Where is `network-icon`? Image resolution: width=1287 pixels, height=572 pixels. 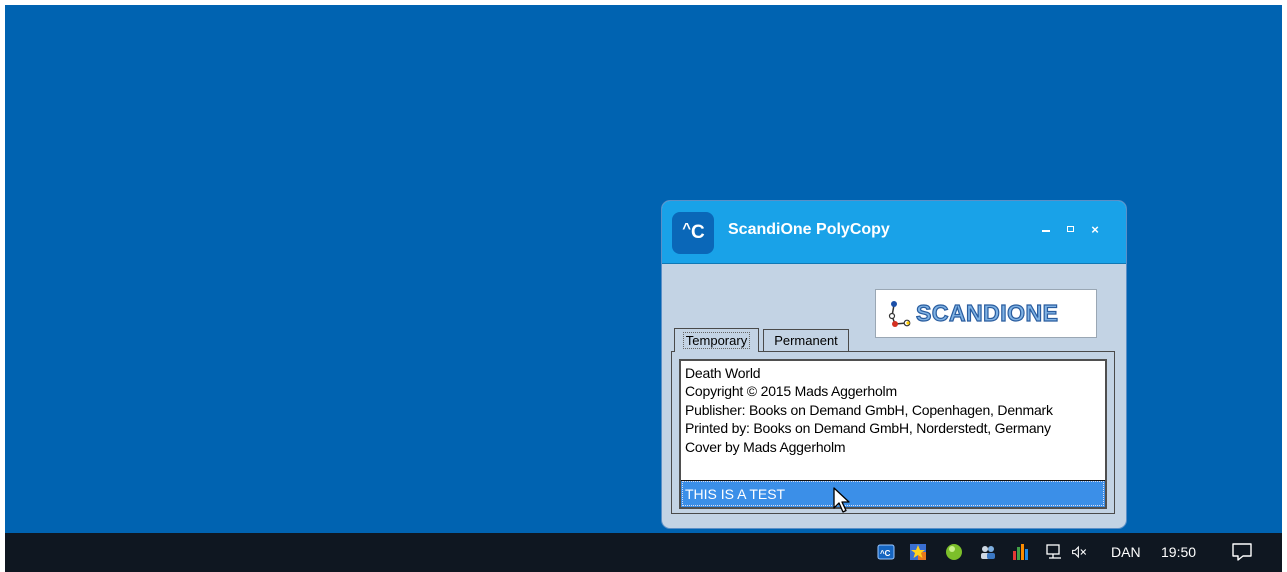 network-icon is located at coordinates (1054, 552).